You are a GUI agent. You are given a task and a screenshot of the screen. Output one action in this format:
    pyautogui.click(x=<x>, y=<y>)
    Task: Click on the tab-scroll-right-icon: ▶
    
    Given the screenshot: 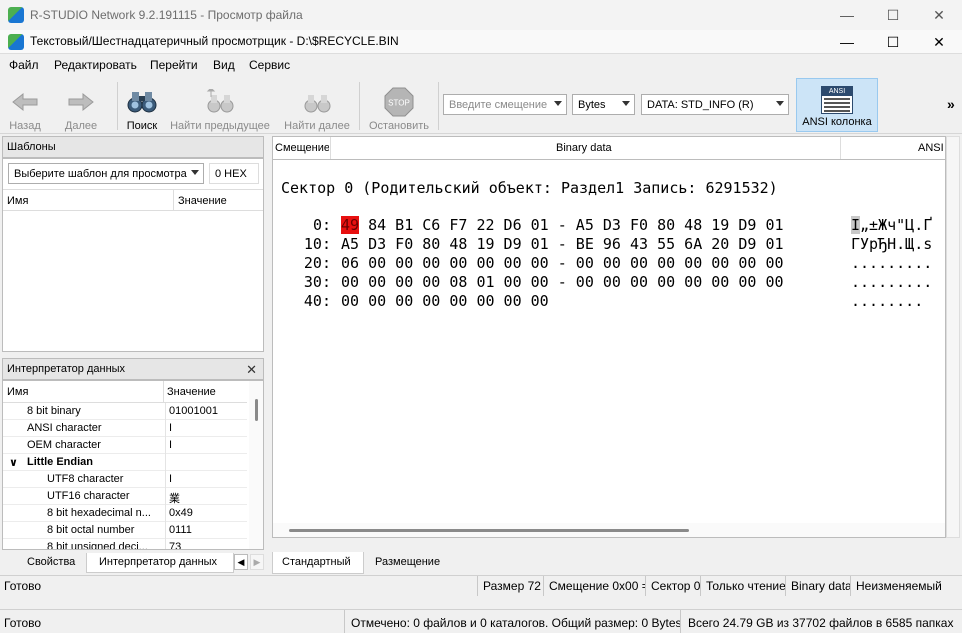 What is the action you would take?
    pyautogui.click(x=257, y=562)
    